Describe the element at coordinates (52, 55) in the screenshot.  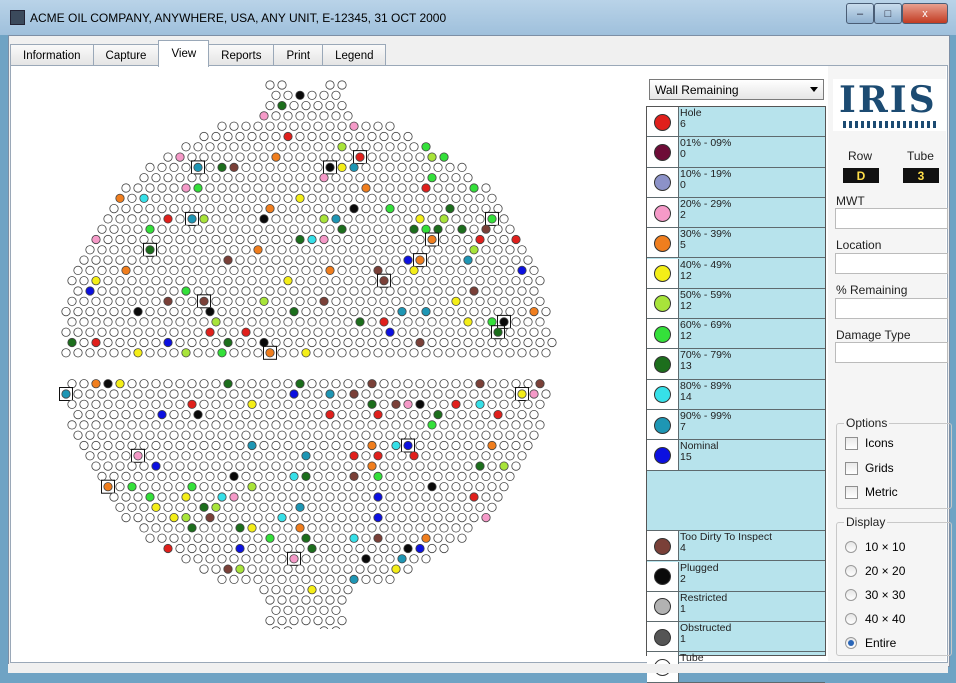
I see `tab-information: Information` at that location.